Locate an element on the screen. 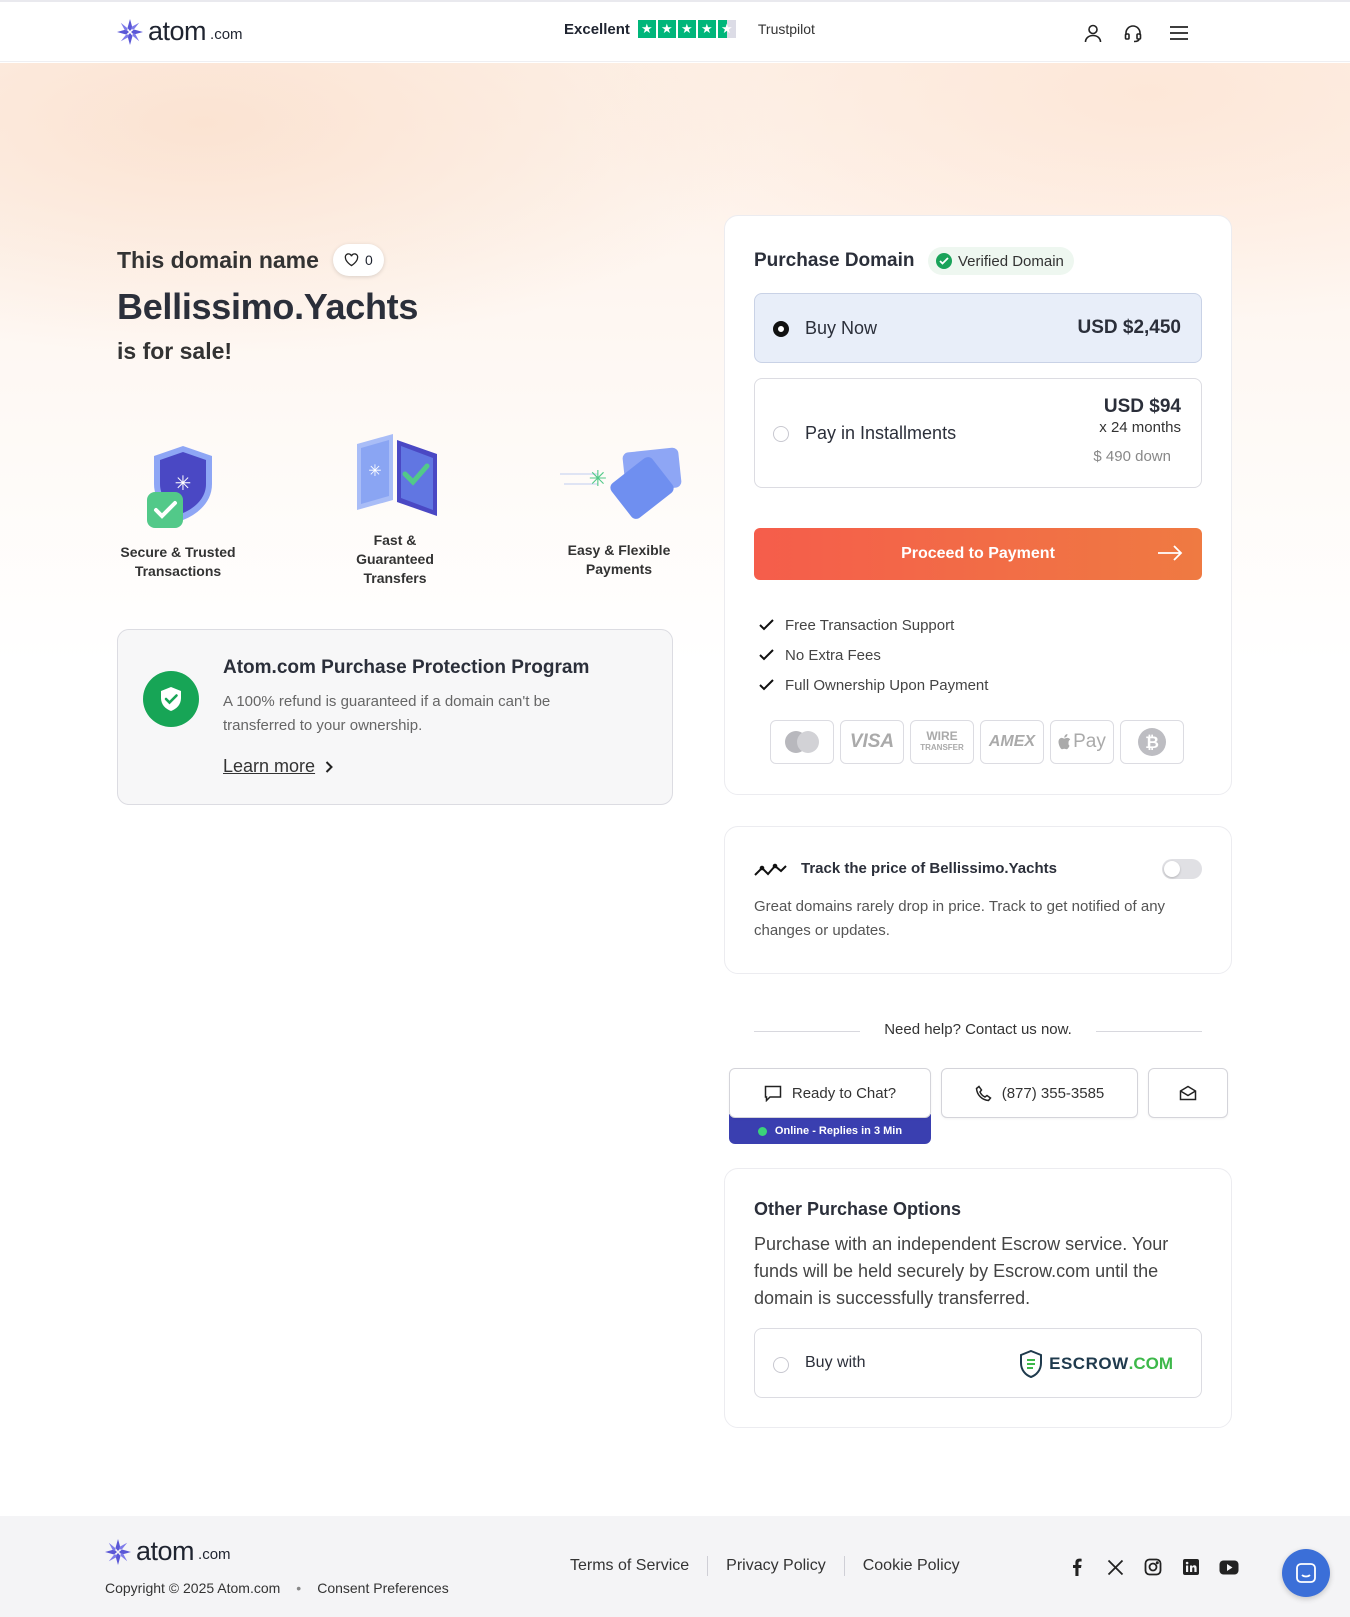 Image resolution: width=1350 pixels, height=1617 pixels. logo-word: atom is located at coordinates (177, 31).